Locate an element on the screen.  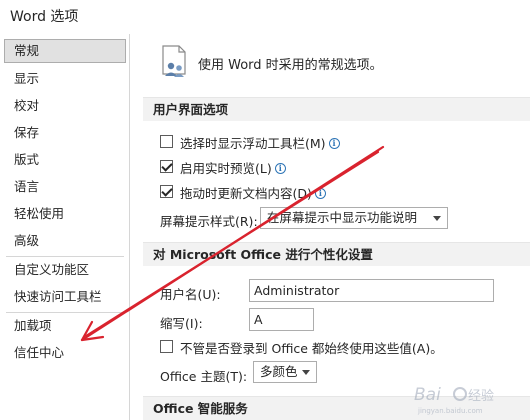
office-theme-value: 多颜色 is located at coordinates (279, 371).